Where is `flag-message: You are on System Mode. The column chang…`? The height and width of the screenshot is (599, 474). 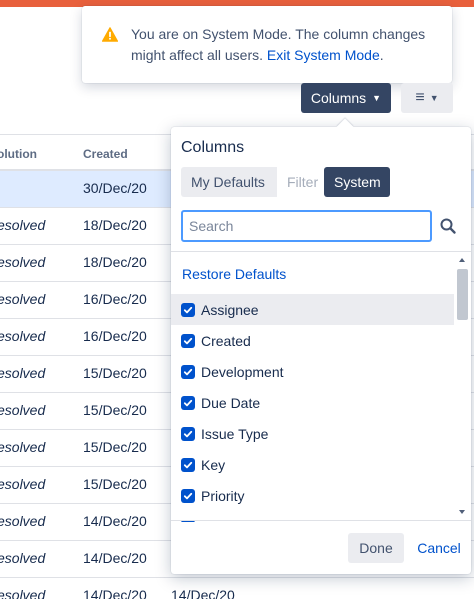 flag-message: You are on System Mode. The column chang… is located at coordinates (283, 45).